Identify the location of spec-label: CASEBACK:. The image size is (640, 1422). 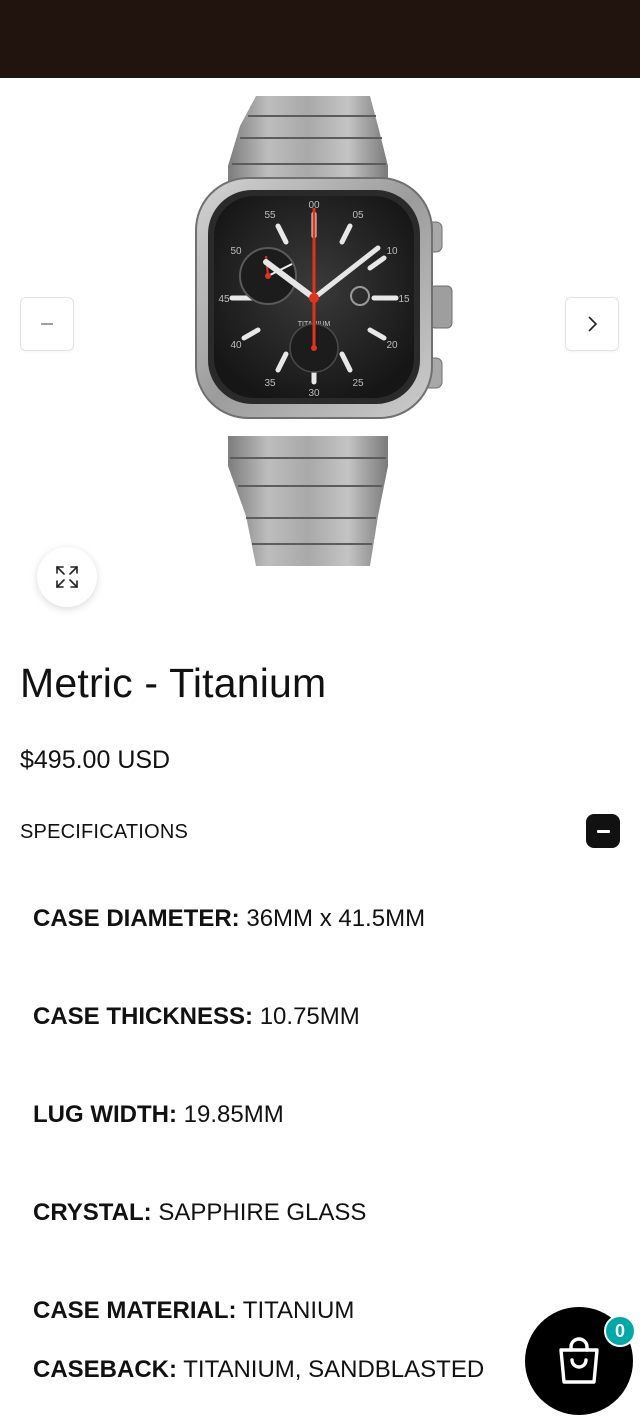
(105, 1369).